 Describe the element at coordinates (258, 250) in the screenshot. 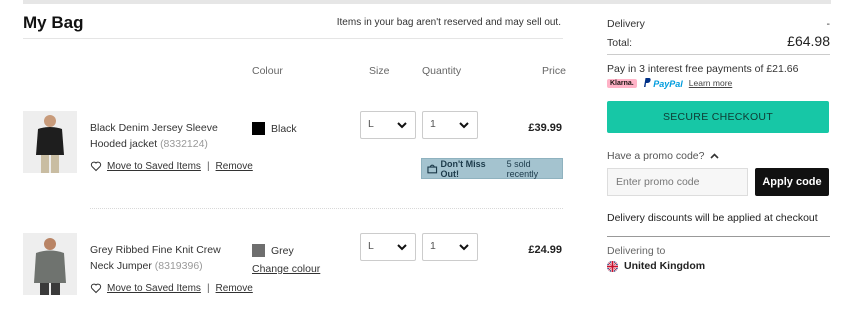

I see `colour-swatch-grey` at that location.